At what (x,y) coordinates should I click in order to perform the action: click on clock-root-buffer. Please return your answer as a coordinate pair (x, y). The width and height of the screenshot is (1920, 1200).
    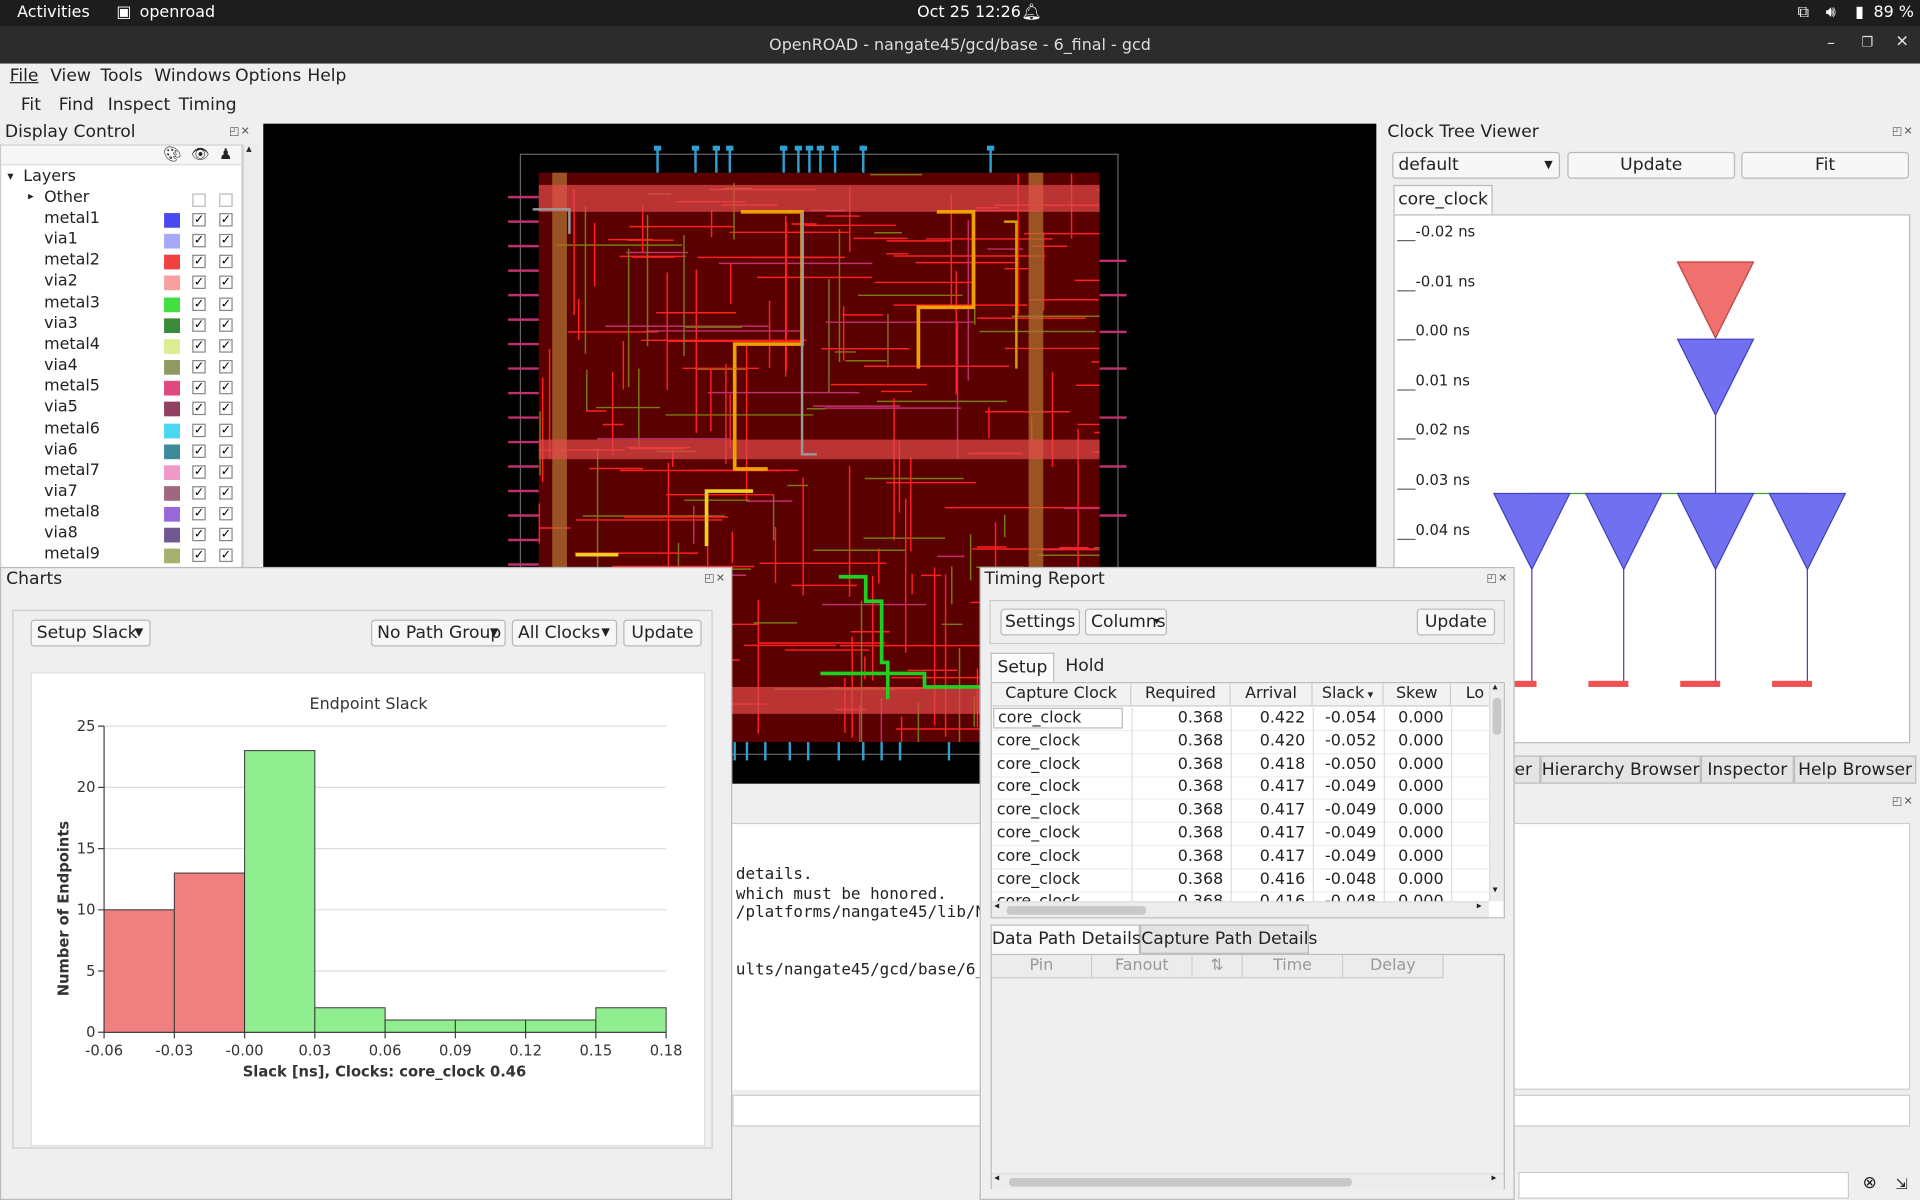
    Looking at the image, I should click on (1715, 300).